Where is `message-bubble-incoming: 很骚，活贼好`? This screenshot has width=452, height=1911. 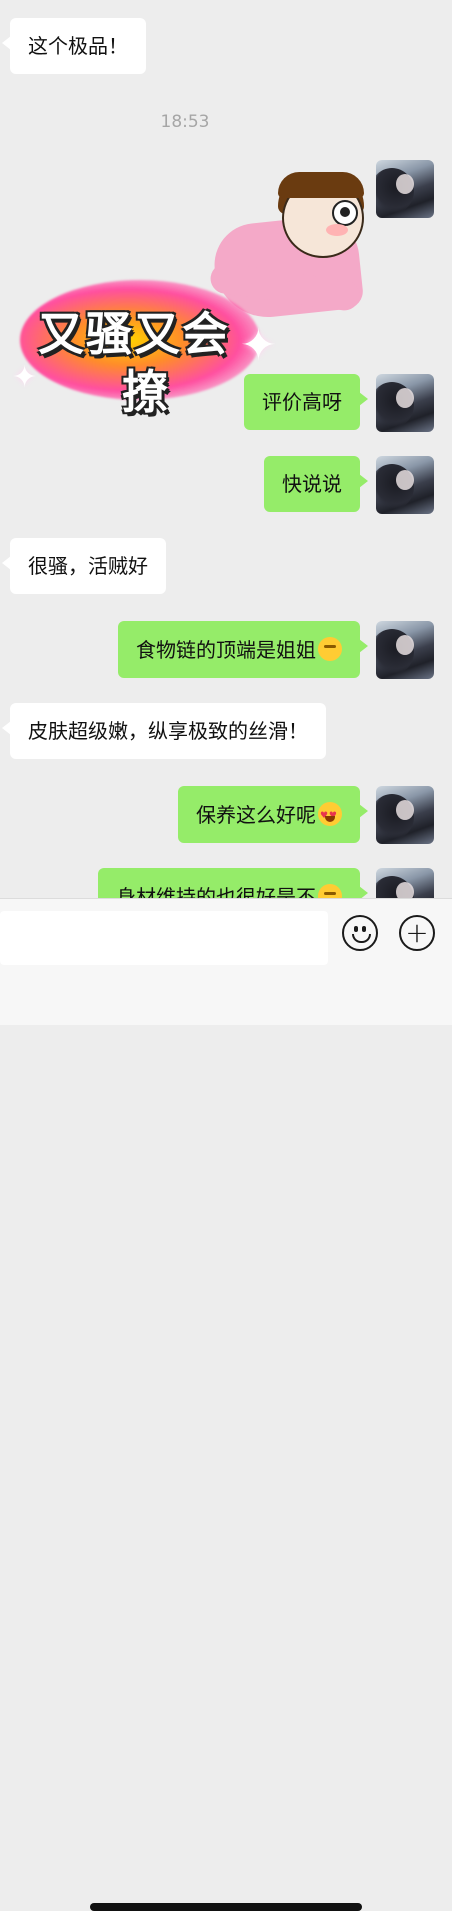 message-bubble-incoming: 很骚，活贼好 is located at coordinates (84, 566).